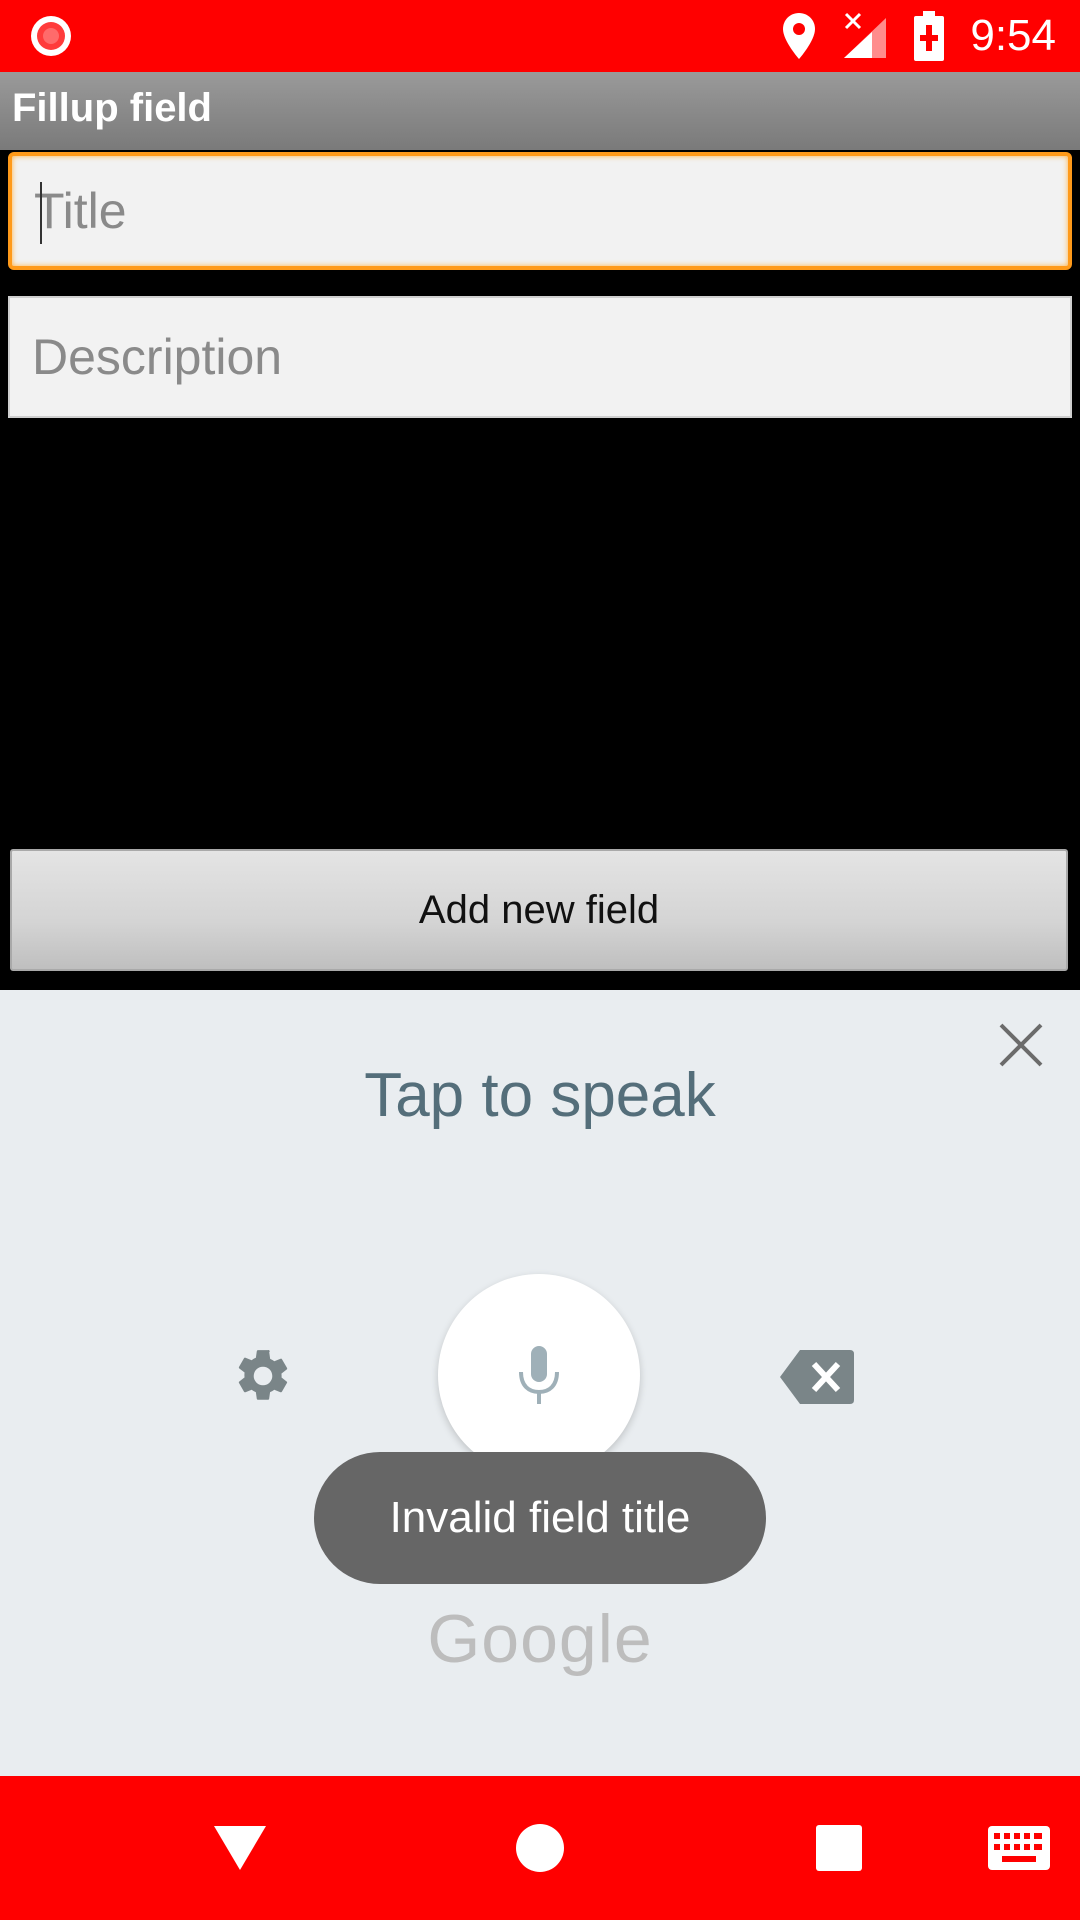 Image resolution: width=1080 pixels, height=1920 pixels. What do you see at coordinates (51, 36) in the screenshot?
I see `record-icon` at bounding box center [51, 36].